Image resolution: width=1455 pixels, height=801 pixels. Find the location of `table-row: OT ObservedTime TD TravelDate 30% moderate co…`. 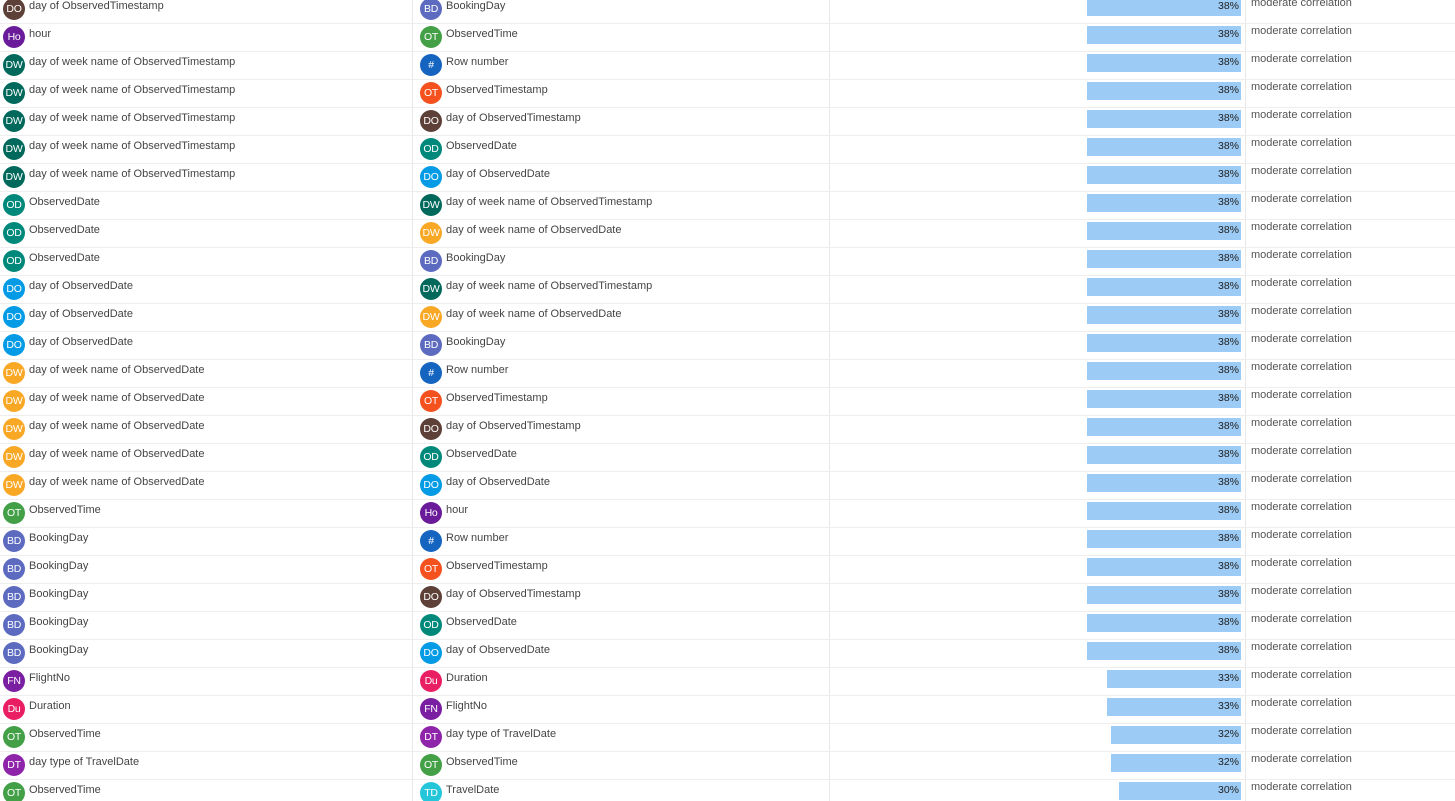

table-row: OT ObservedTime TD TravelDate 30% moderate co… is located at coordinates (727, 790).